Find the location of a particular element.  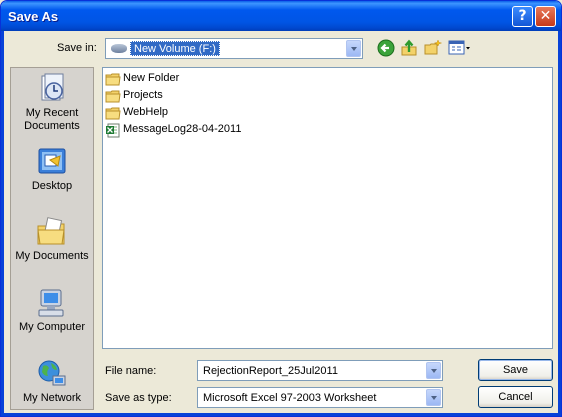

save-as-type-label: Save as type: is located at coordinates (138, 398).